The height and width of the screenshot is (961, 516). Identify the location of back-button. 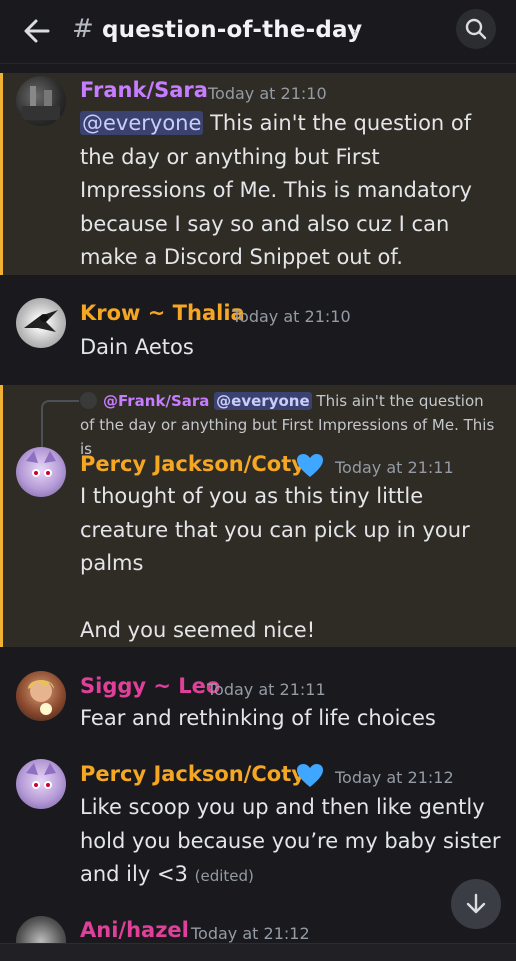
(37, 31).